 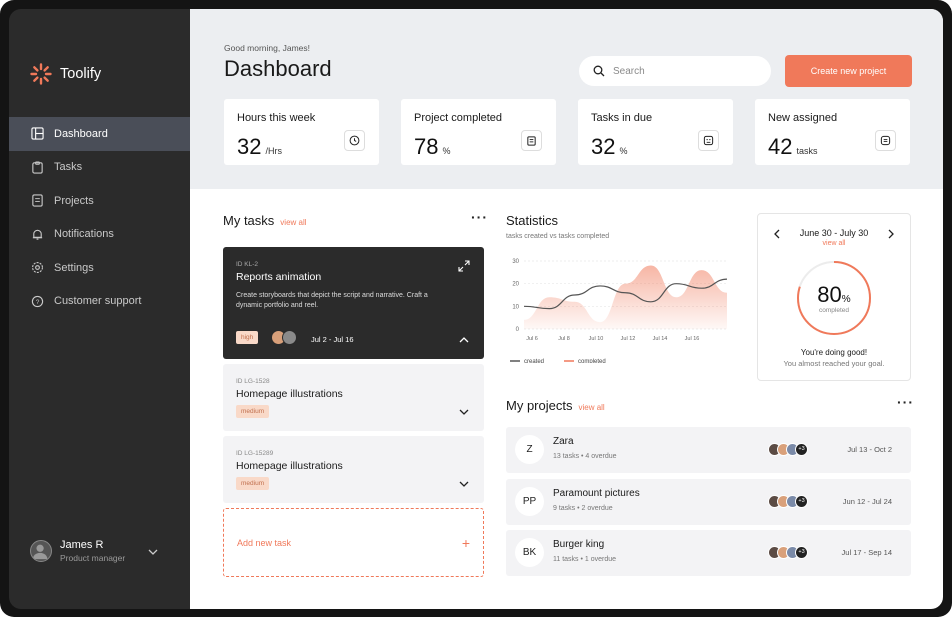 What do you see at coordinates (267, 48) in the screenshot?
I see `greeting: Good morning, James!` at bounding box center [267, 48].